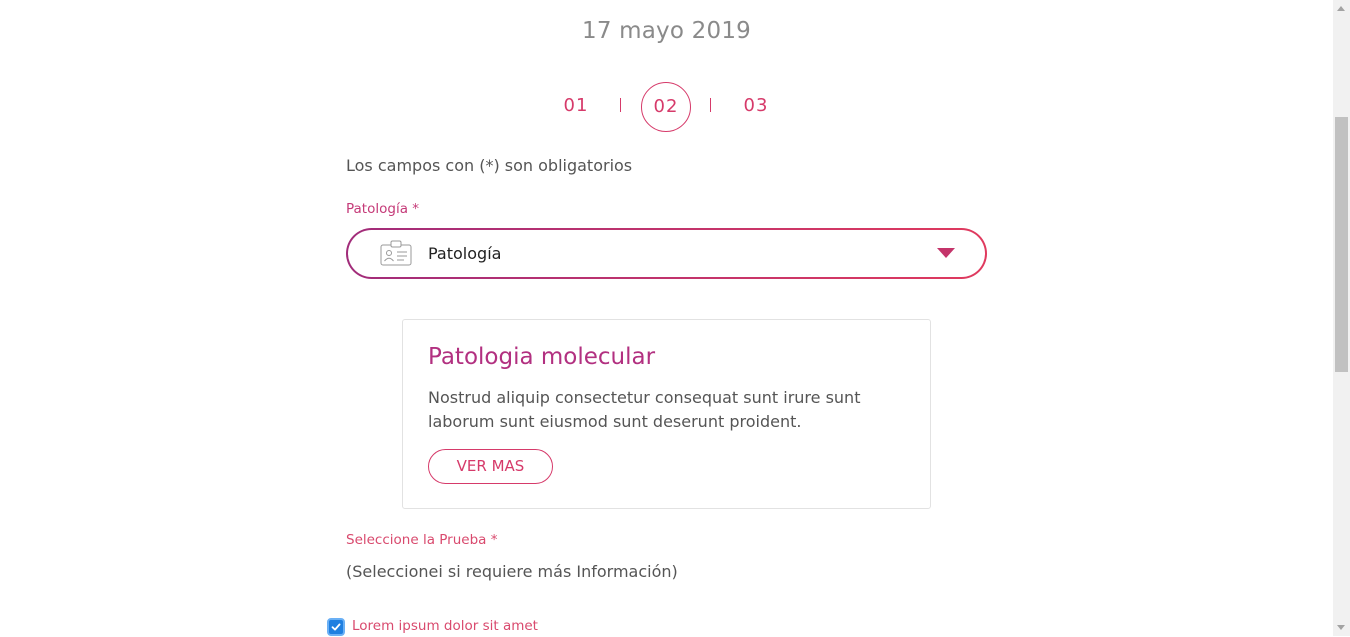  I want to click on checkmark-icon, so click(336, 627).